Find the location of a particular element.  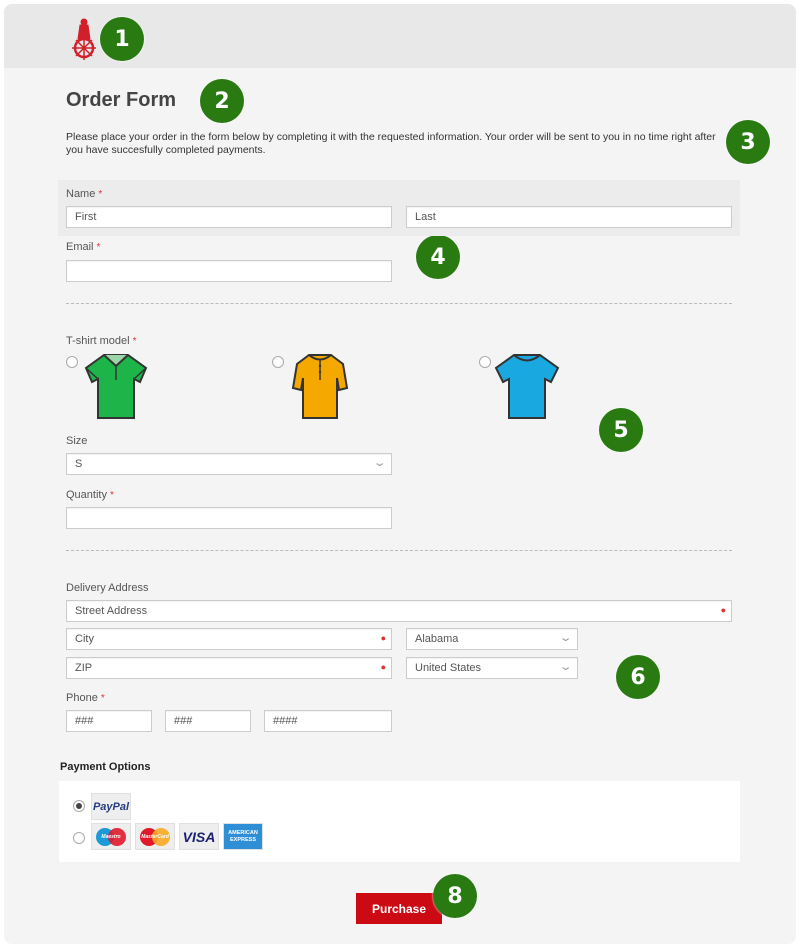

paypal-logo: PayPal is located at coordinates (111, 806).